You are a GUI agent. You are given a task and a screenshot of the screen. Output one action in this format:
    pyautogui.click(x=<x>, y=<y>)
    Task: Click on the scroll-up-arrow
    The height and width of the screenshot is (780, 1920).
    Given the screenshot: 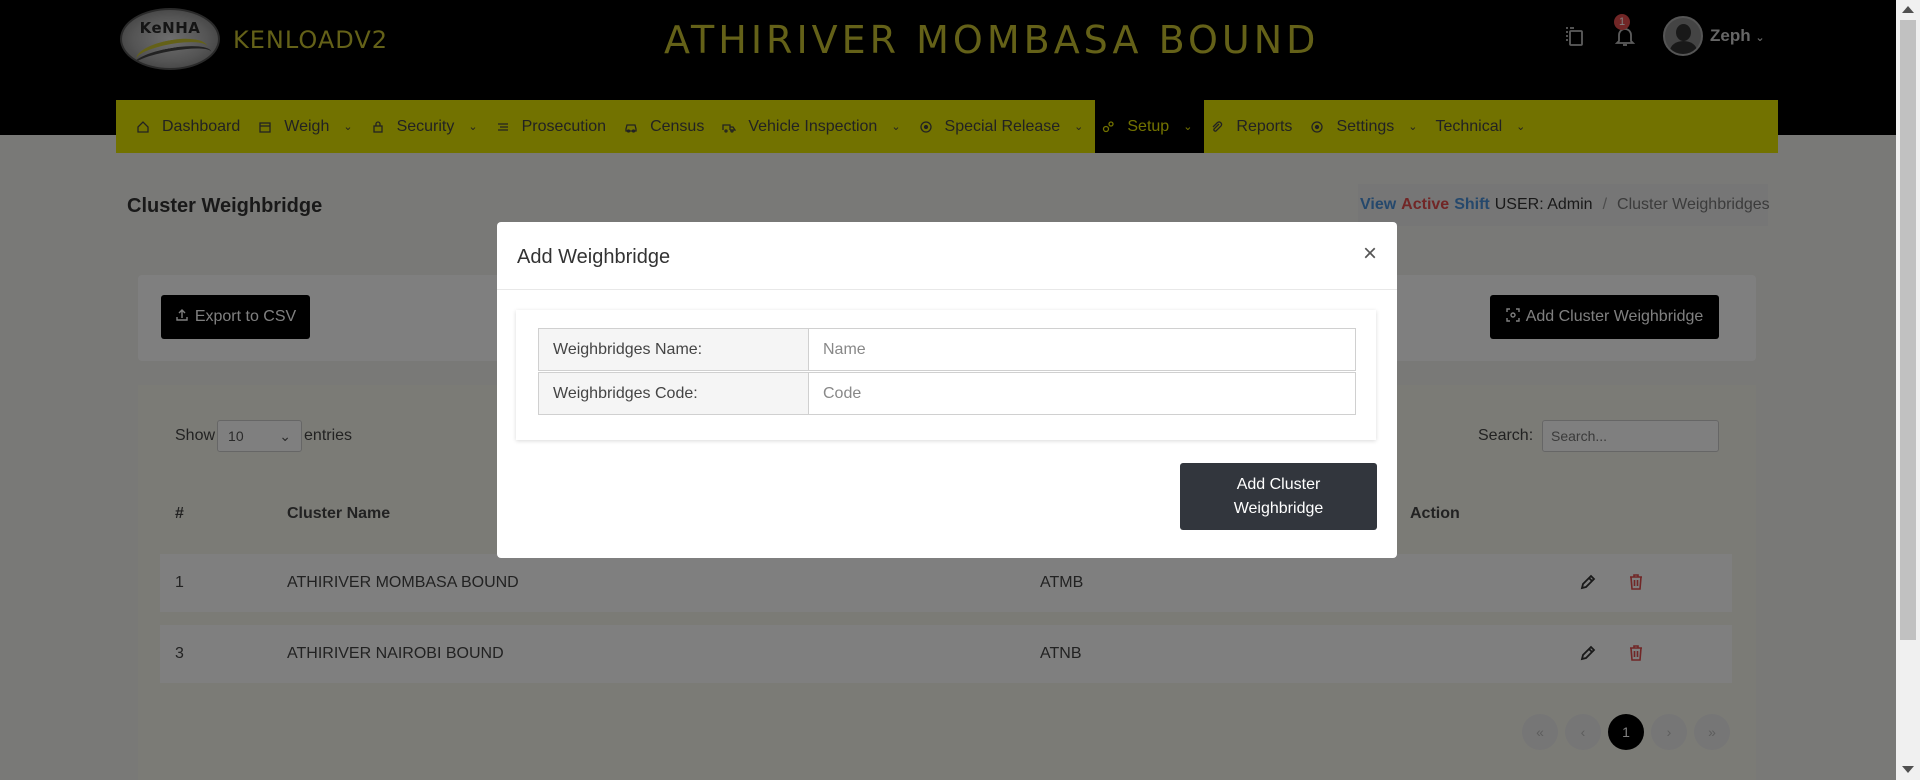 What is the action you would take?
    pyautogui.click(x=1908, y=9)
    